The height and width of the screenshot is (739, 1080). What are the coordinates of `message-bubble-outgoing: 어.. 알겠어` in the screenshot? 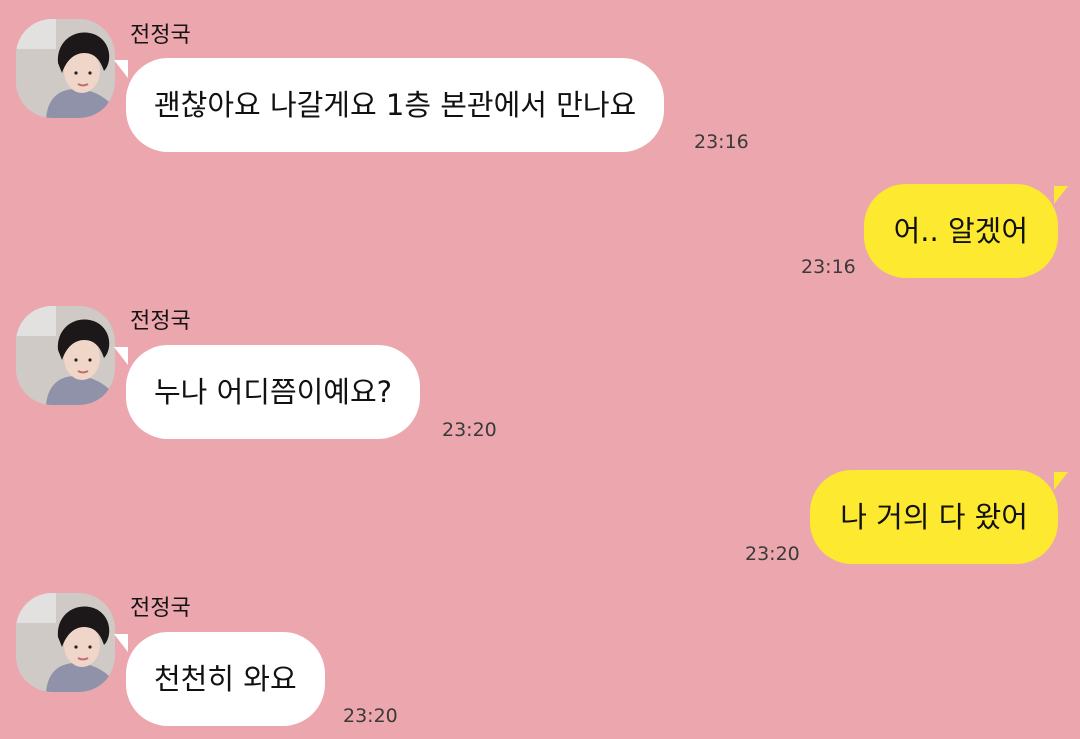 It's located at (960, 231).